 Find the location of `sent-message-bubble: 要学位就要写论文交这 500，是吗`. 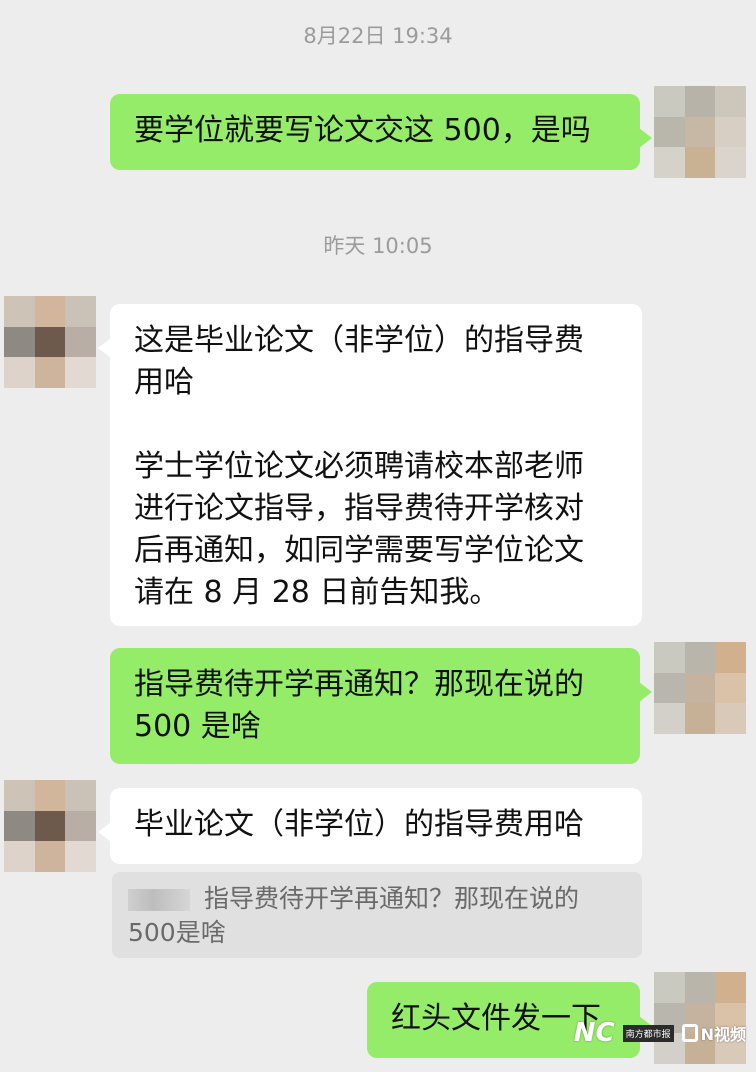

sent-message-bubble: 要学位就要写论文交这 500，是吗 is located at coordinates (381, 132).